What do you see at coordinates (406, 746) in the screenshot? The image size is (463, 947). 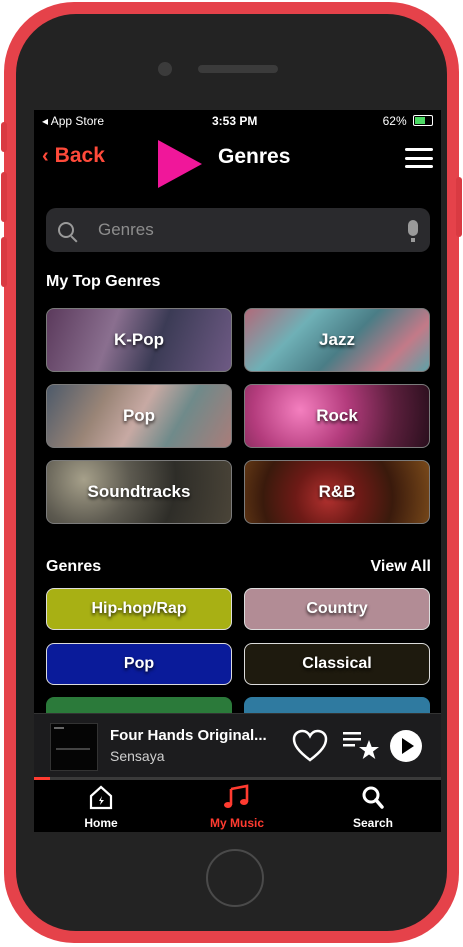 I see `play-button` at bounding box center [406, 746].